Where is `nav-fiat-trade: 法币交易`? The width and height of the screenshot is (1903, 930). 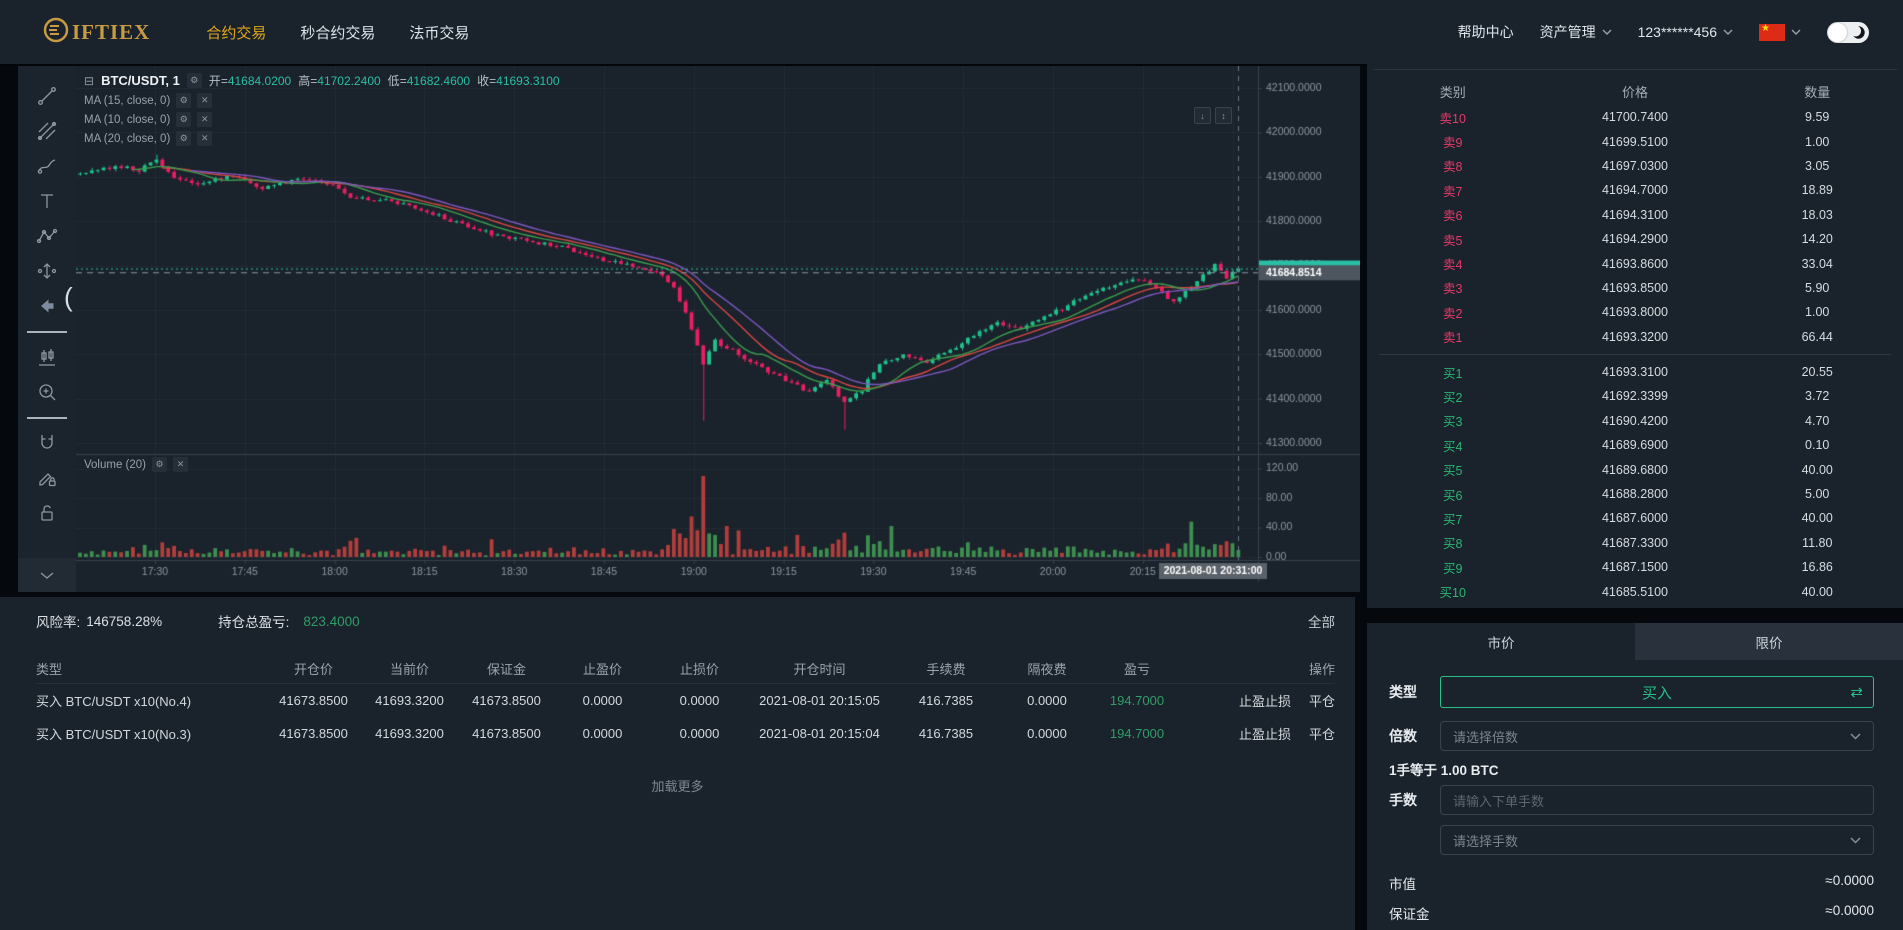 nav-fiat-trade: 法币交易 is located at coordinates (439, 32).